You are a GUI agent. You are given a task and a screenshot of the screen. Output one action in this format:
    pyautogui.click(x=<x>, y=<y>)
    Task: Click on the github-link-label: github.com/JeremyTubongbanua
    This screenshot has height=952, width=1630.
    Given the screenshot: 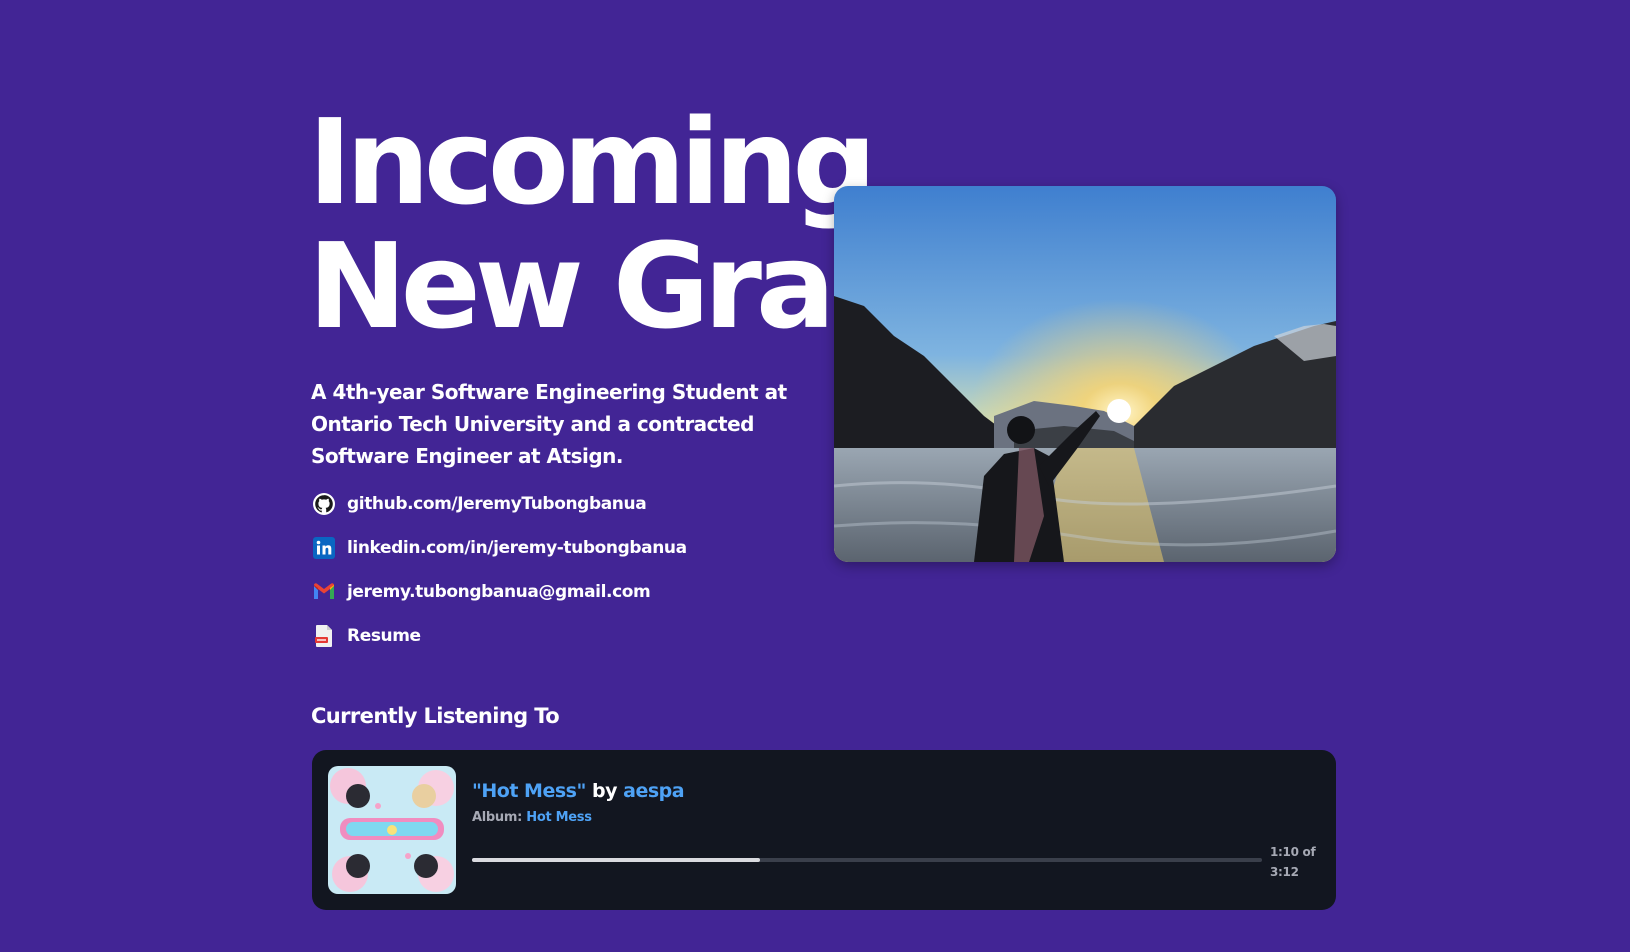 What is the action you would take?
    pyautogui.click(x=497, y=504)
    